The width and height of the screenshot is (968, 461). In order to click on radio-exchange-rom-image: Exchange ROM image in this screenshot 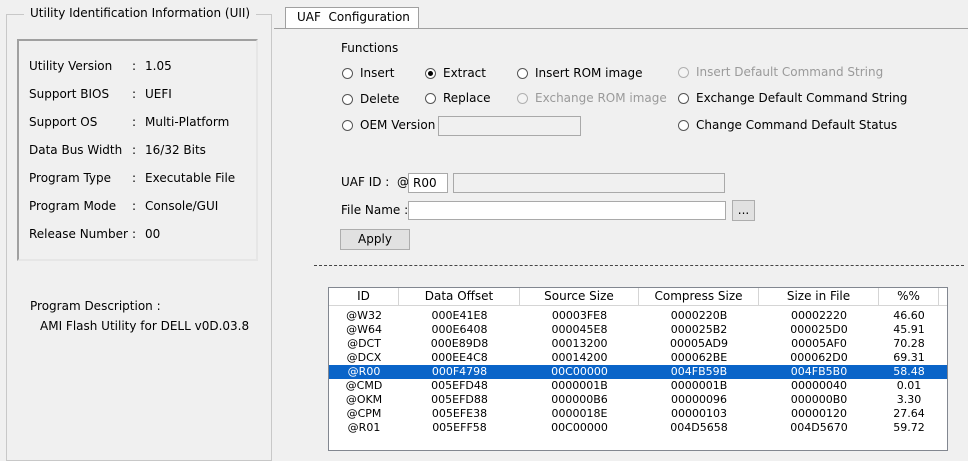, I will do `click(592, 98)`.